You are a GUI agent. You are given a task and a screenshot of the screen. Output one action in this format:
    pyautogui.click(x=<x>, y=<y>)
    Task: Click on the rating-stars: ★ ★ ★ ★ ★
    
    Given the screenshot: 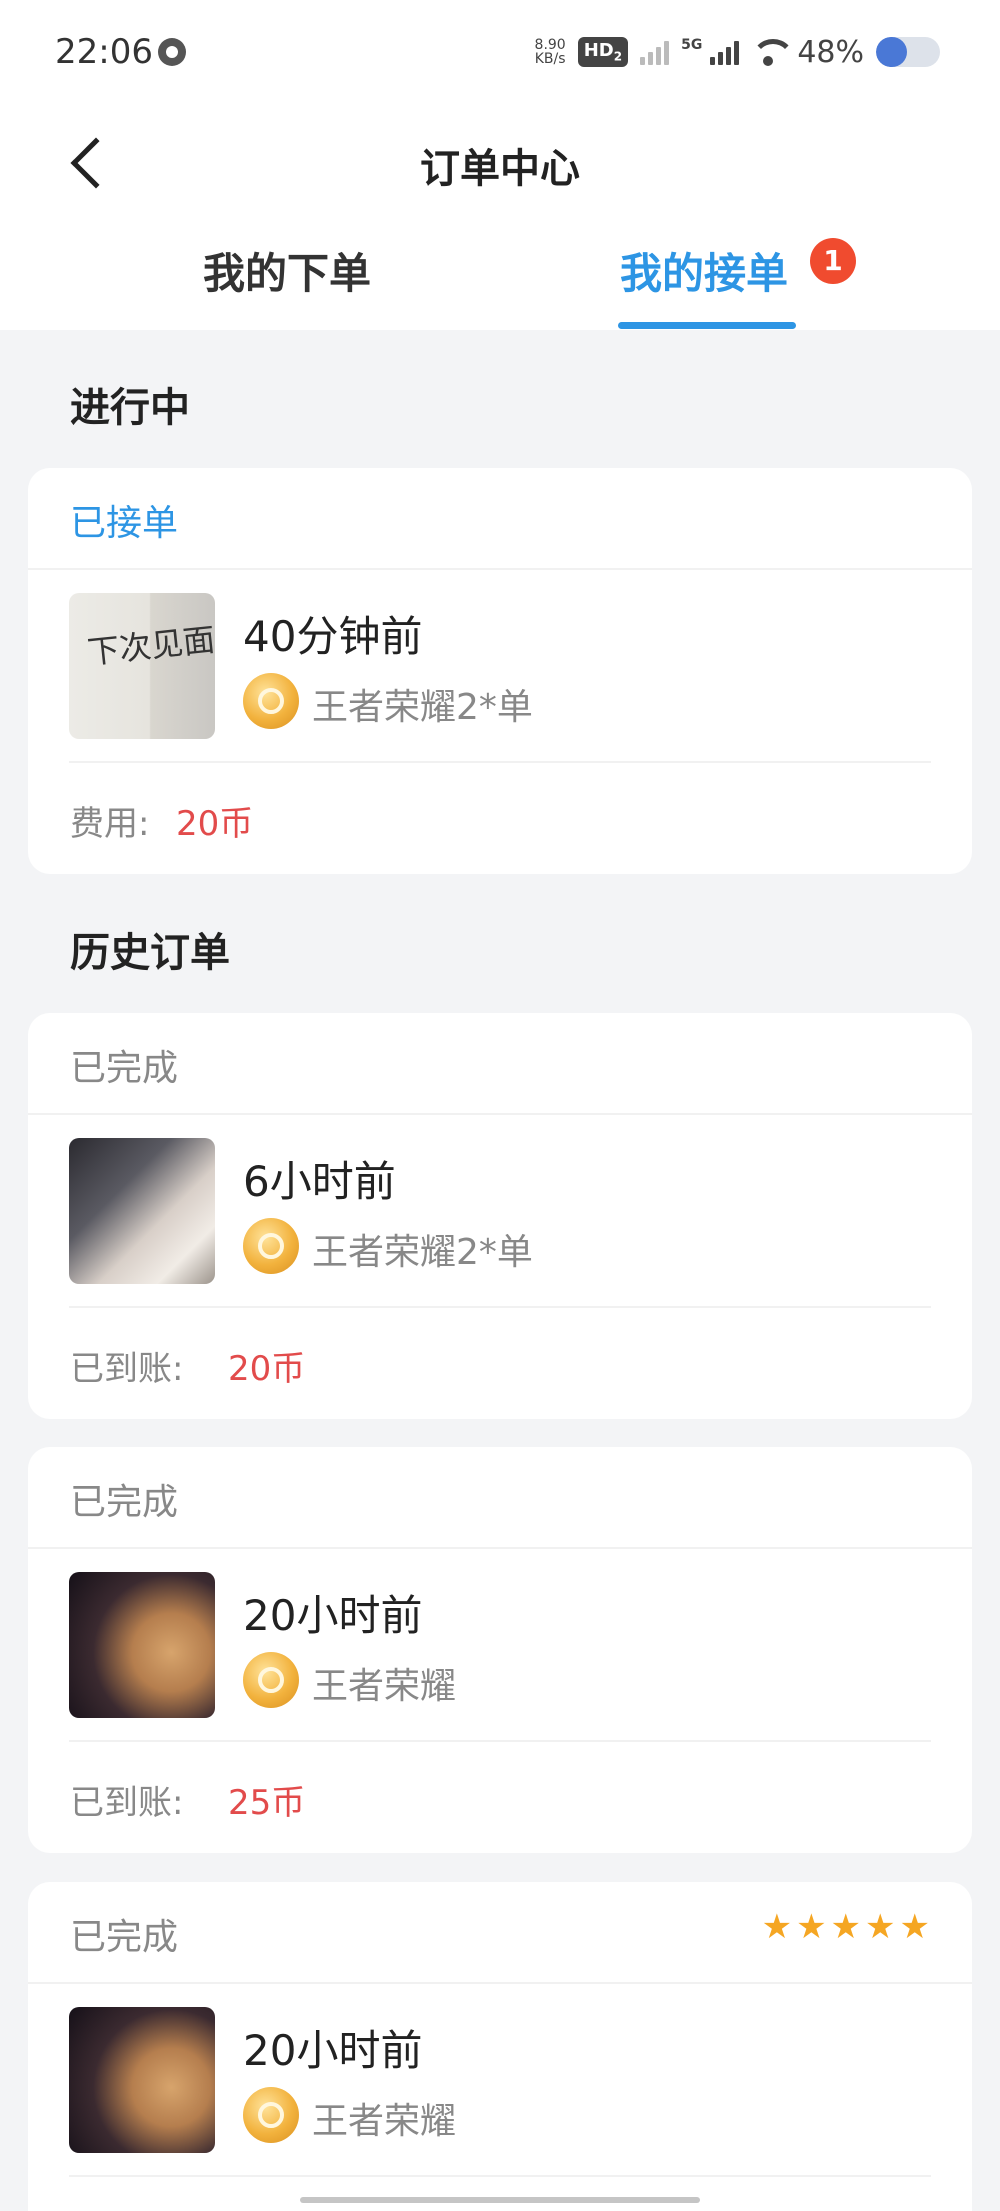 What is the action you would take?
    pyautogui.click(x=846, y=1927)
    